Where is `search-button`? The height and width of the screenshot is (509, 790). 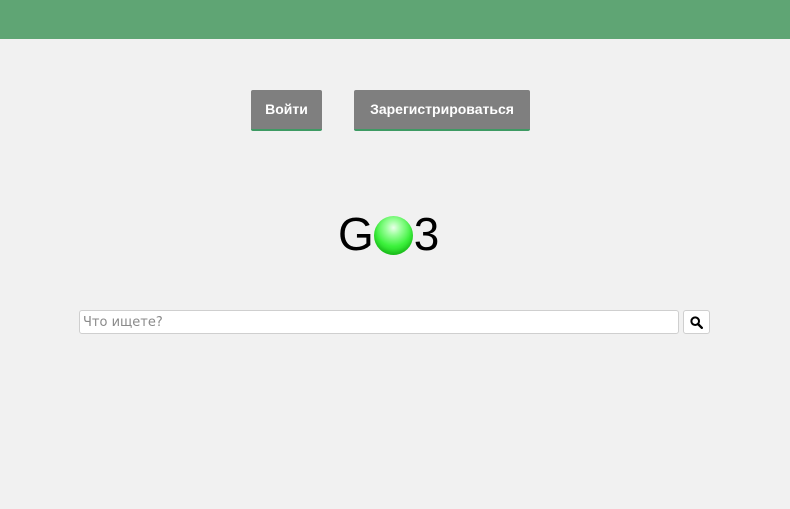
search-button is located at coordinates (696, 322).